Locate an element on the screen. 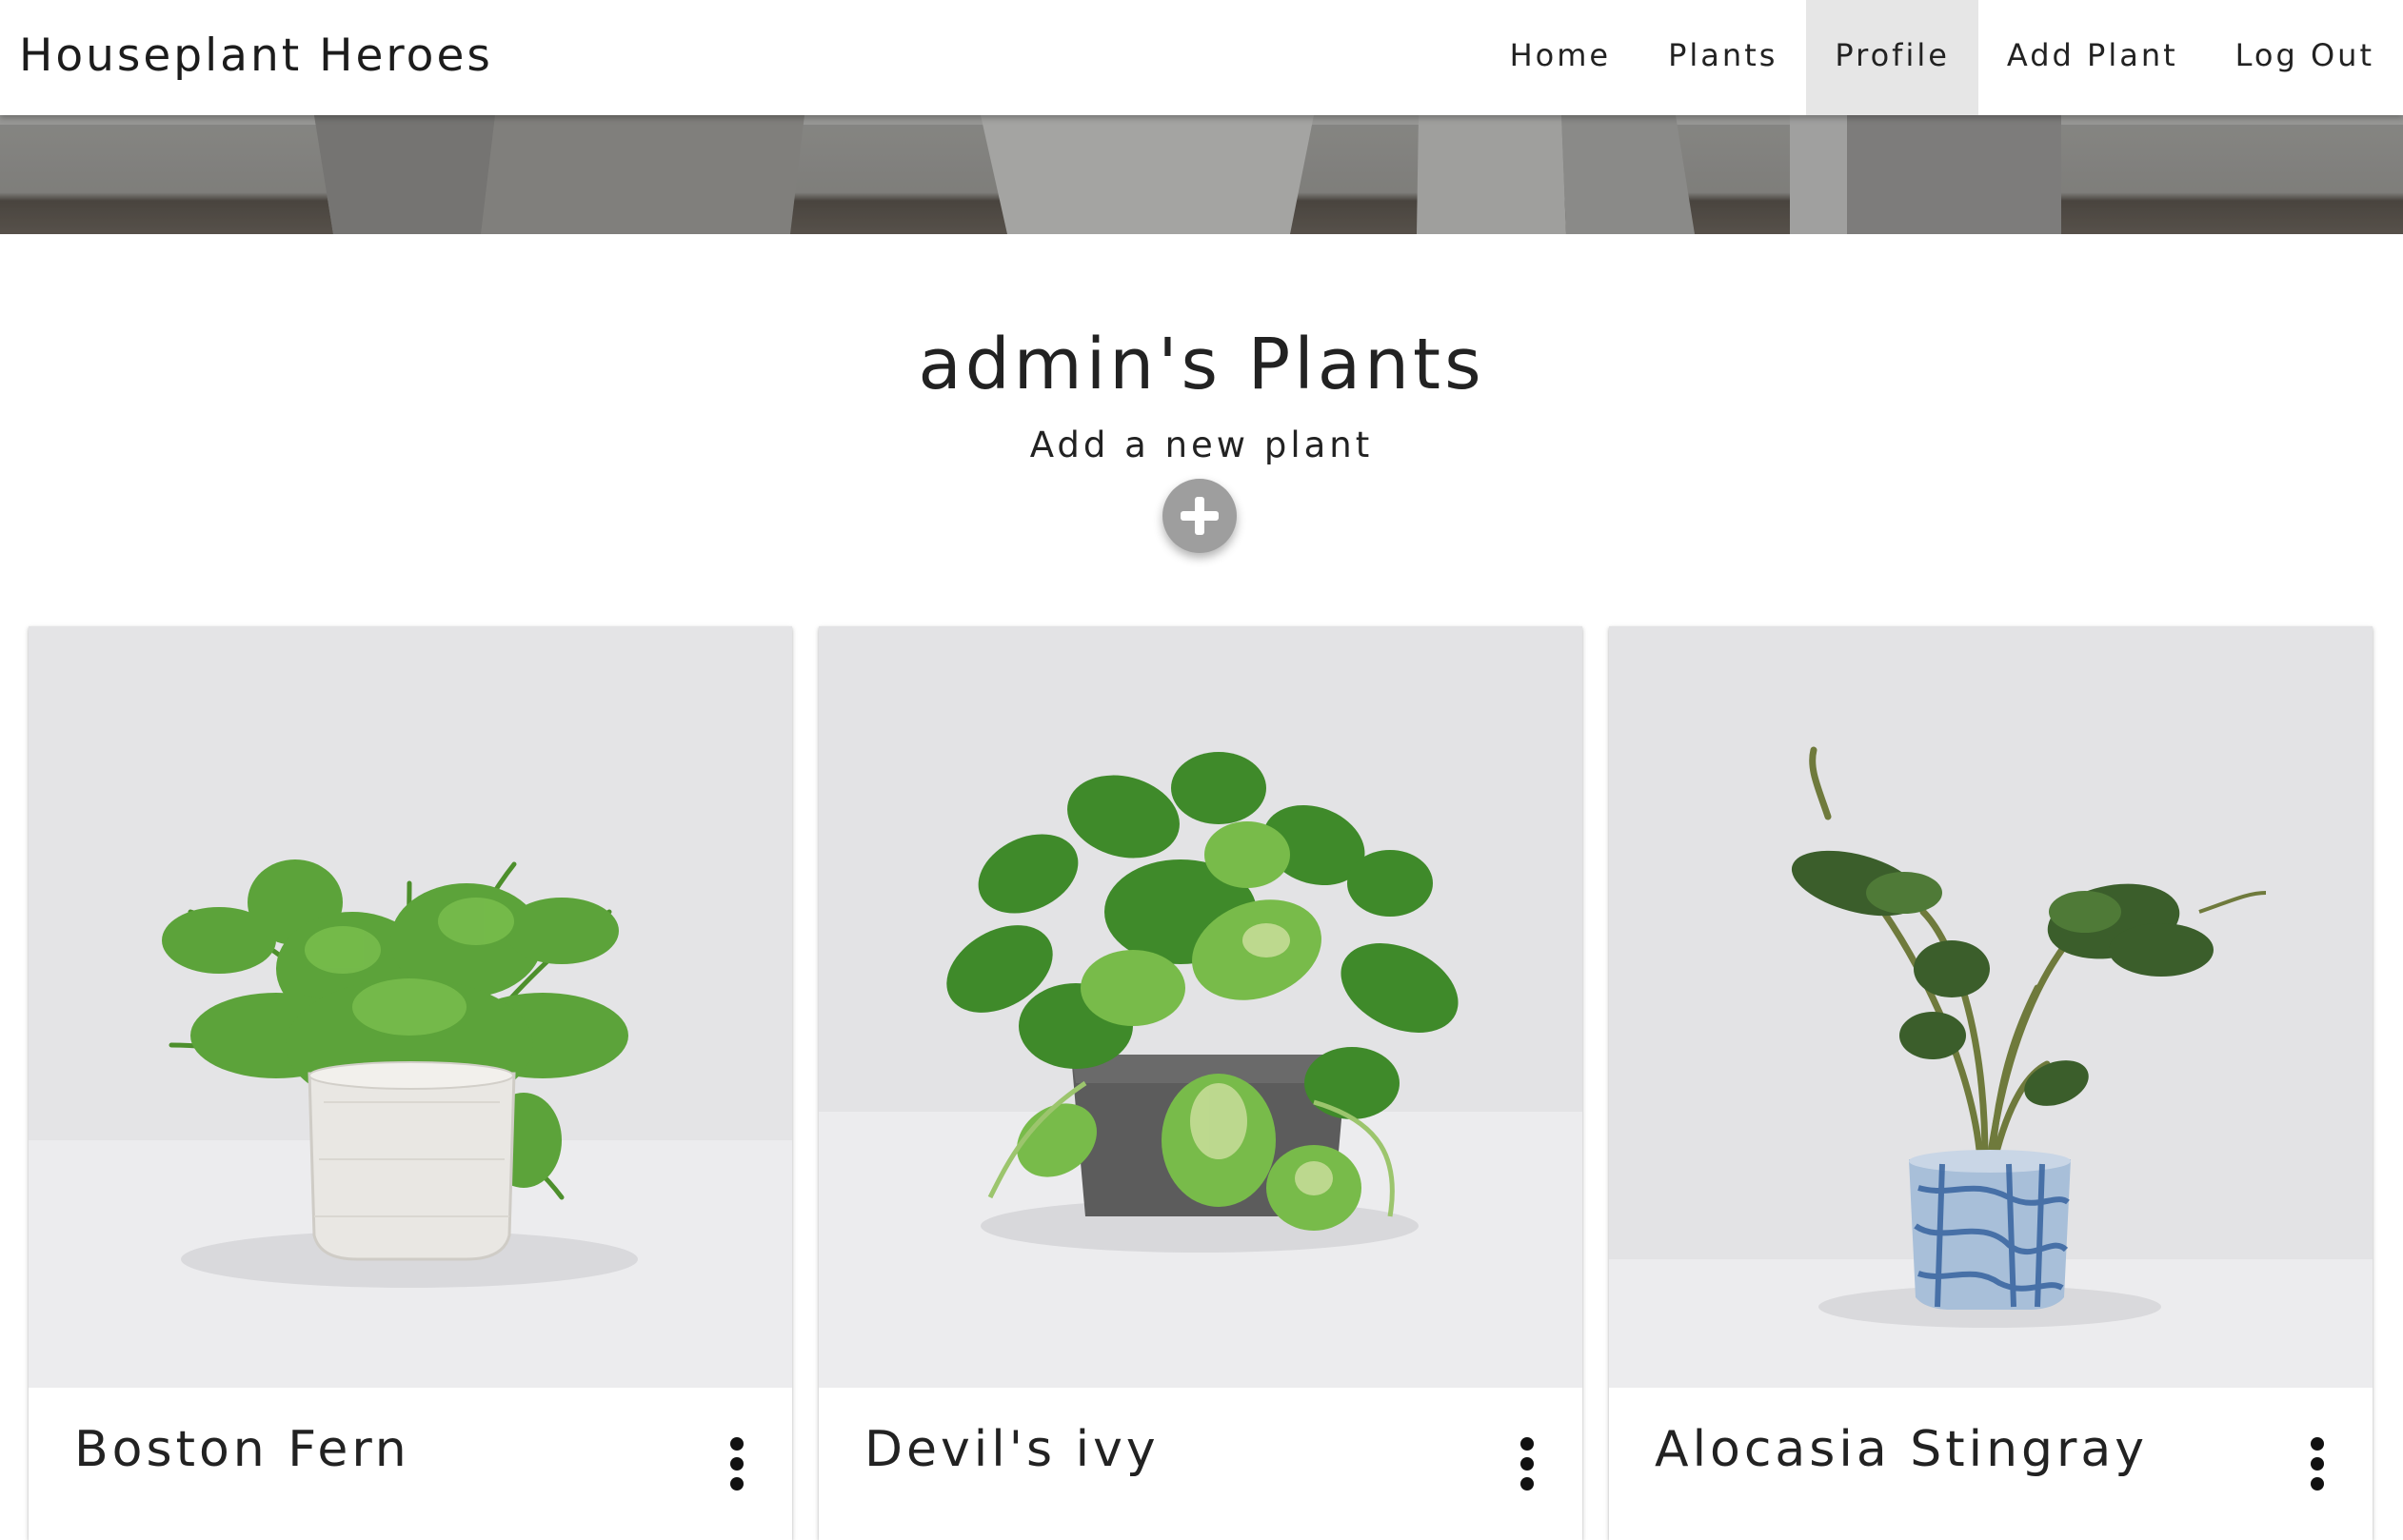 The image size is (2403, 1540). add-plant-caption: Add a new plant is located at coordinates (1201, 444).